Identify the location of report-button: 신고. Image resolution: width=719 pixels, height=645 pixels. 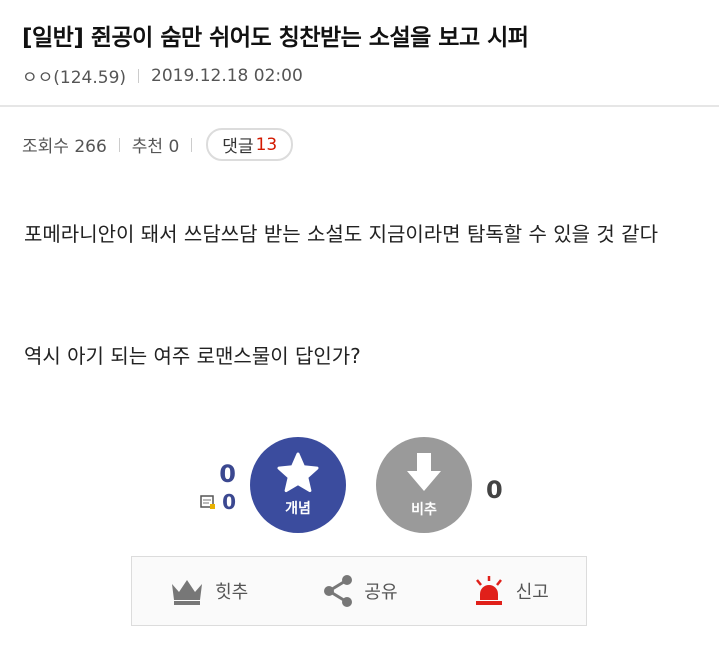
(510, 591).